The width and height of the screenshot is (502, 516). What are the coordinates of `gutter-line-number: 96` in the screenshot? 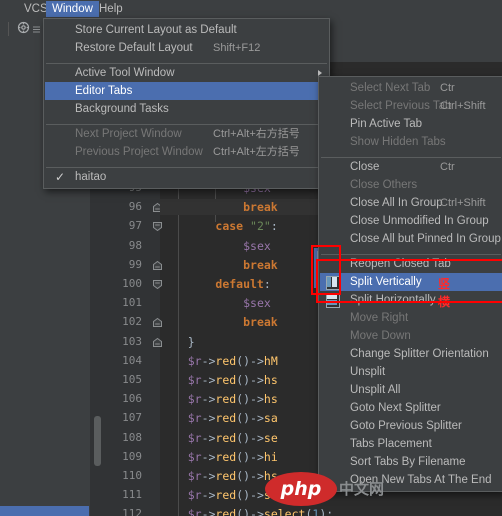 It's located at (135, 207).